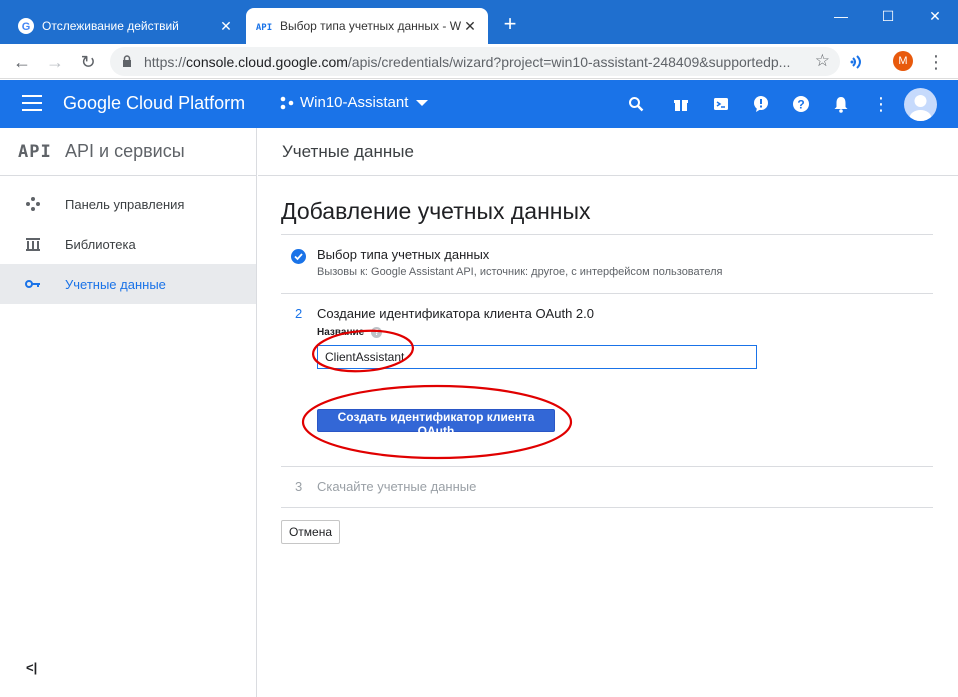  I want to click on minimize-icon: —, so click(841, 16).